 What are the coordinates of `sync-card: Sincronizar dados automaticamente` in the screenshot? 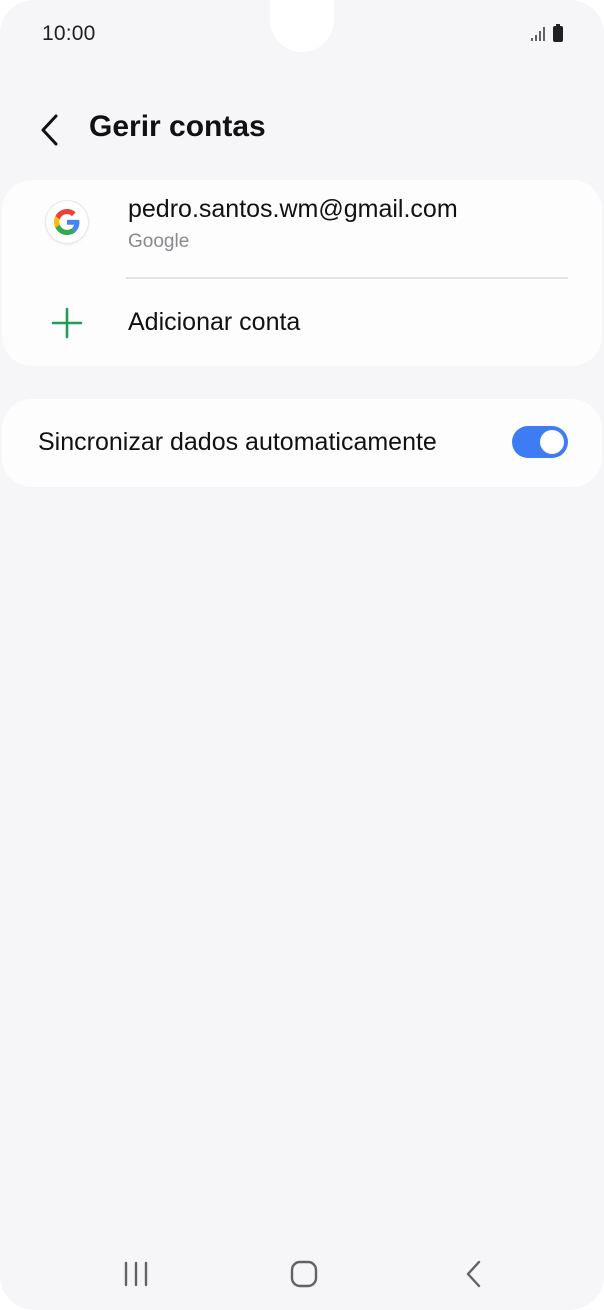 It's located at (302, 443).